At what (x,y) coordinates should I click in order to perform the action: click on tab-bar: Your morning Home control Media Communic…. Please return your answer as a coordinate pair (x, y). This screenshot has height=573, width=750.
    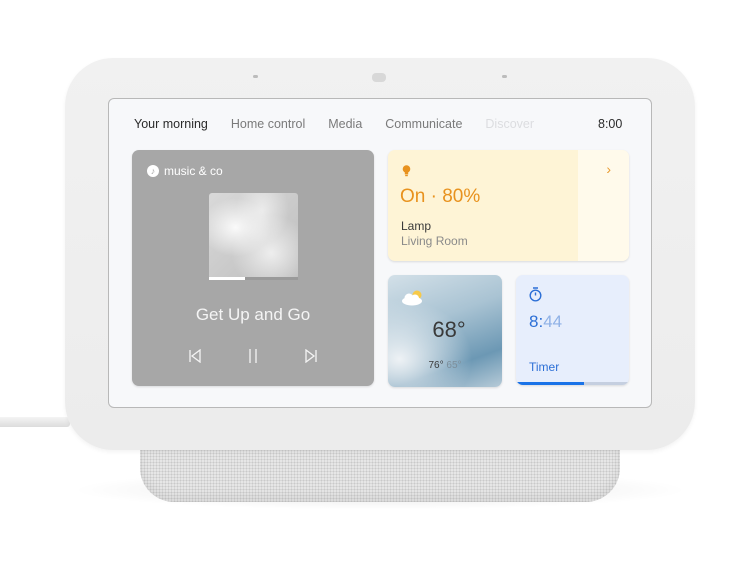
    Looking at the image, I should click on (345, 124).